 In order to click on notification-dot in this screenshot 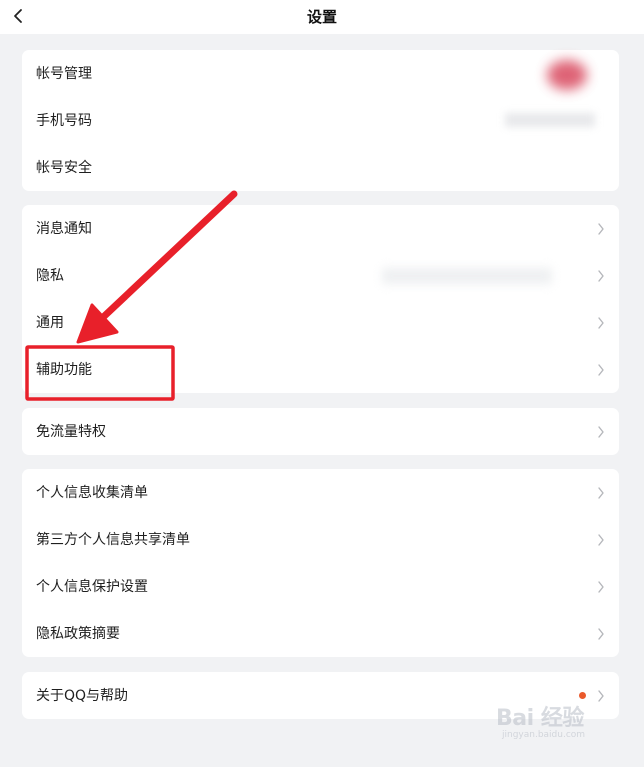, I will do `click(582, 695)`.